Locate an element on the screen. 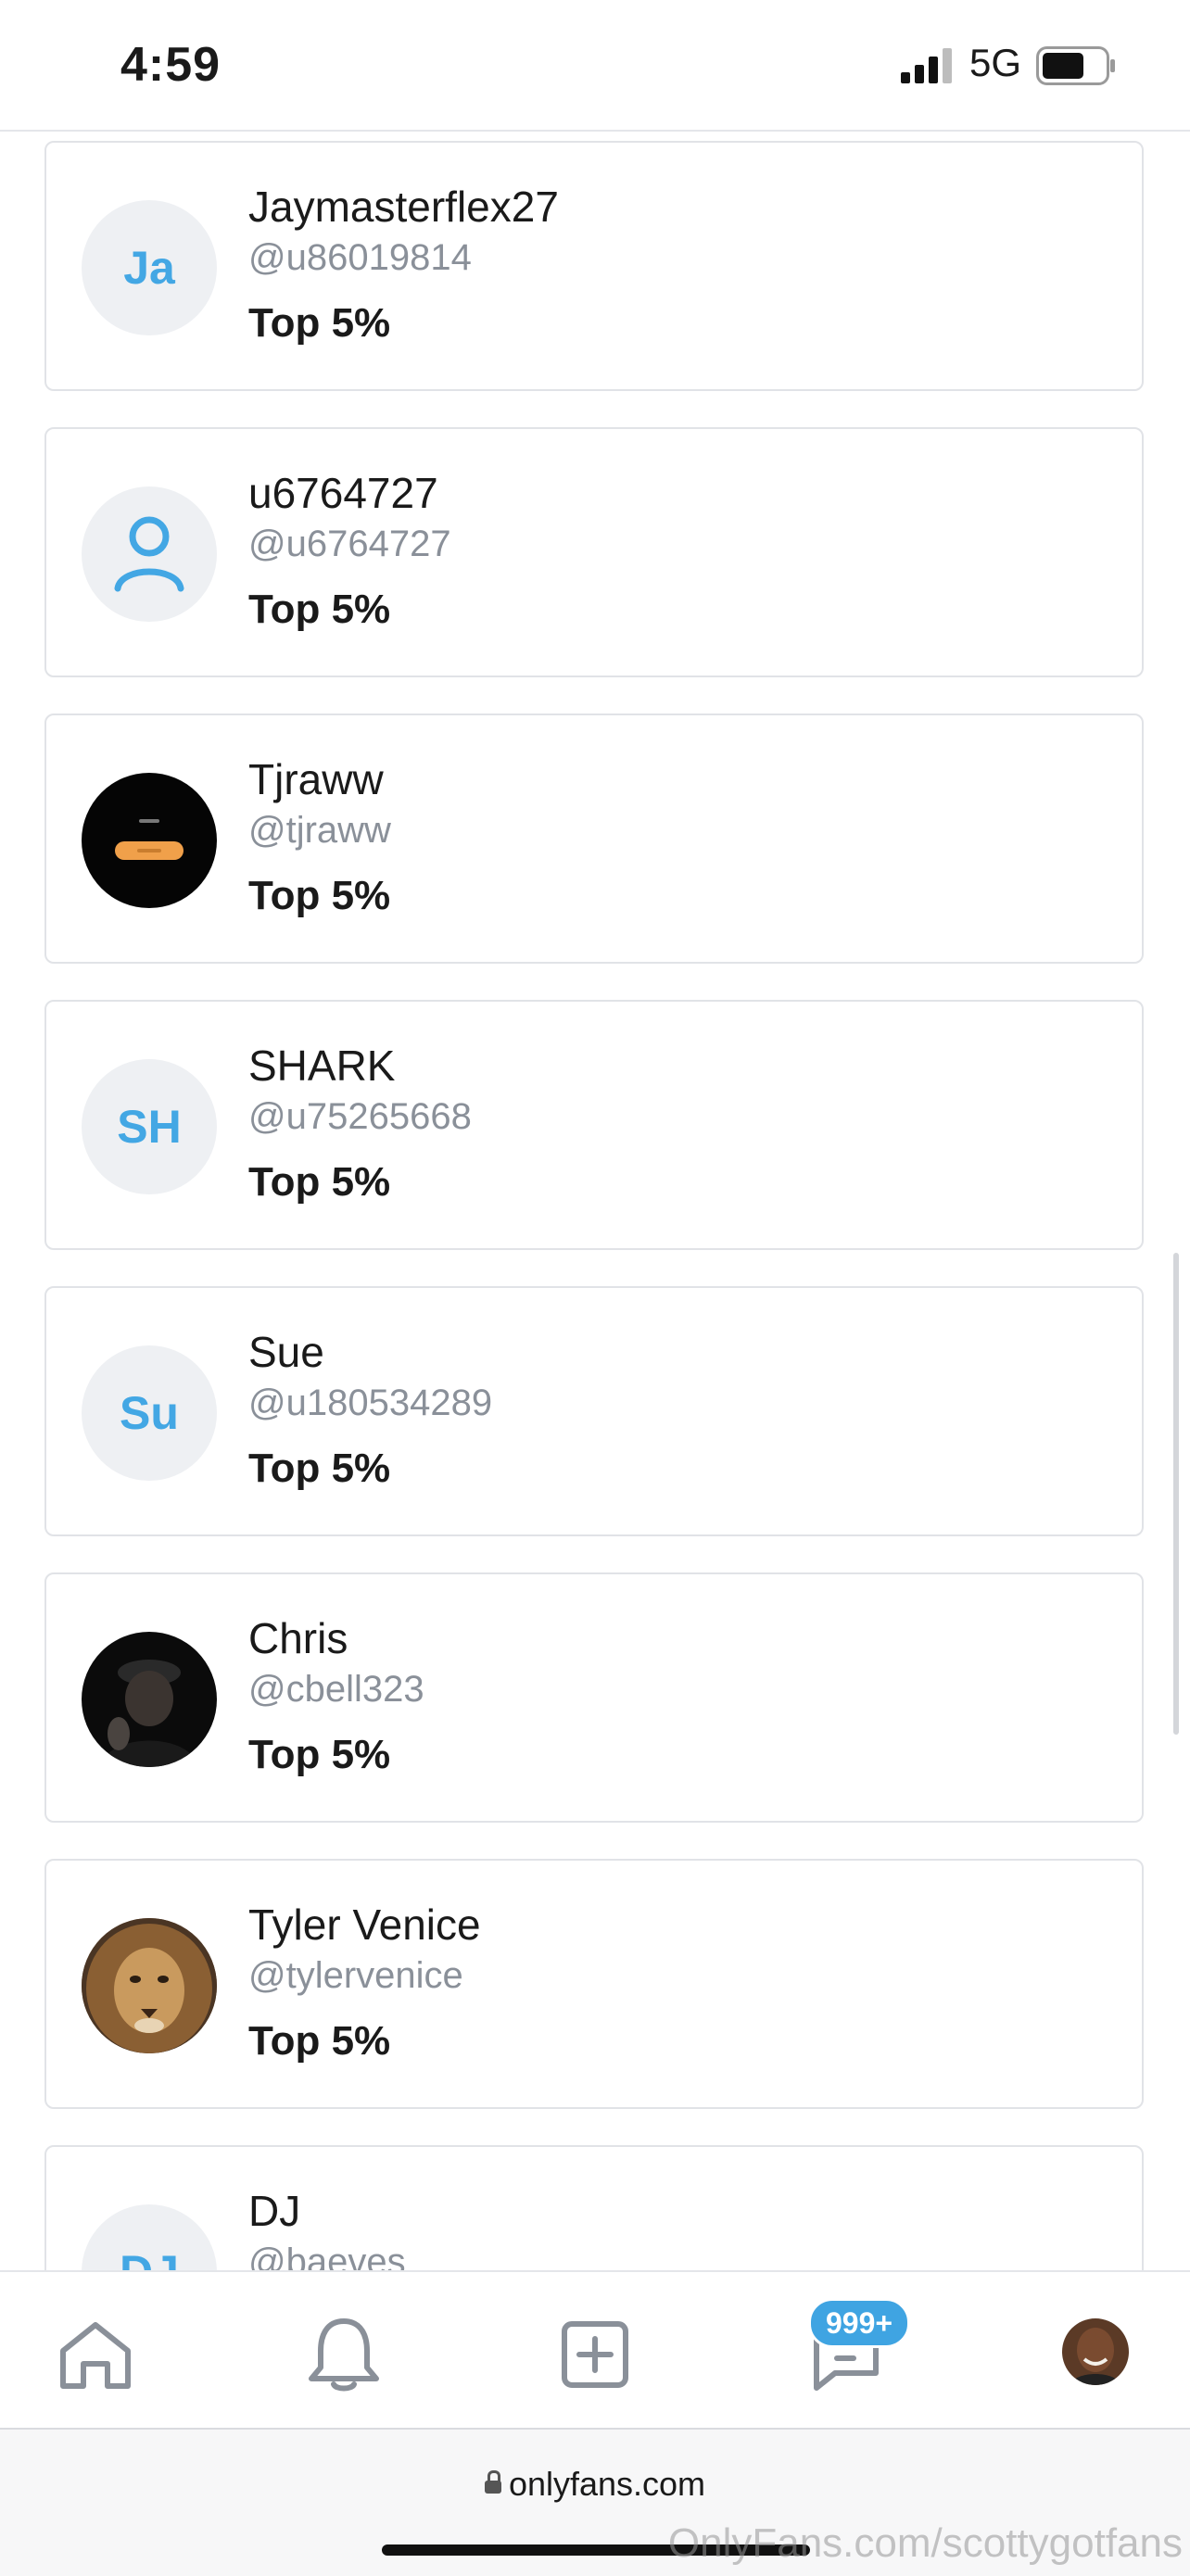 The height and width of the screenshot is (2576, 1190). user-name: Jaymasterflex27 is located at coordinates (403, 207).